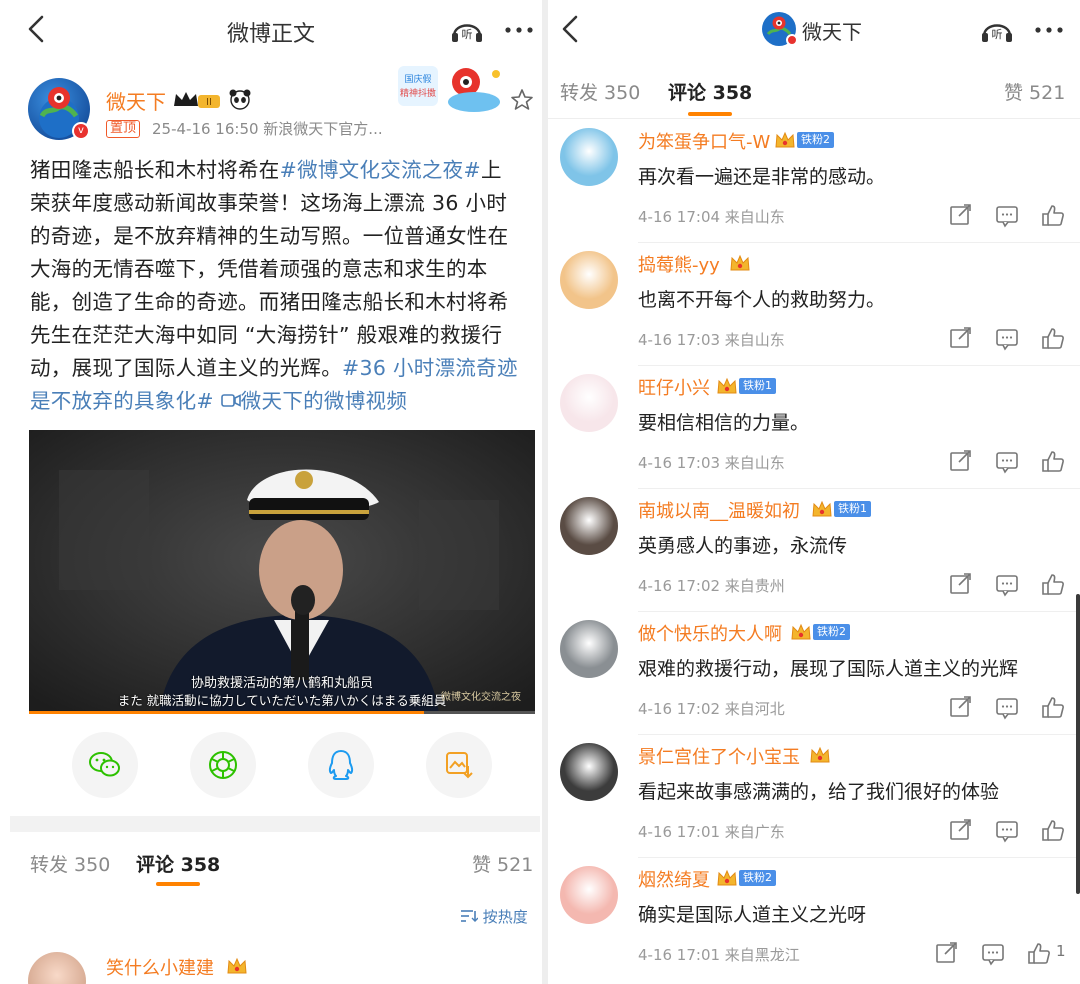  Describe the element at coordinates (341, 765) in the screenshot. I see `share-qq-button` at that location.